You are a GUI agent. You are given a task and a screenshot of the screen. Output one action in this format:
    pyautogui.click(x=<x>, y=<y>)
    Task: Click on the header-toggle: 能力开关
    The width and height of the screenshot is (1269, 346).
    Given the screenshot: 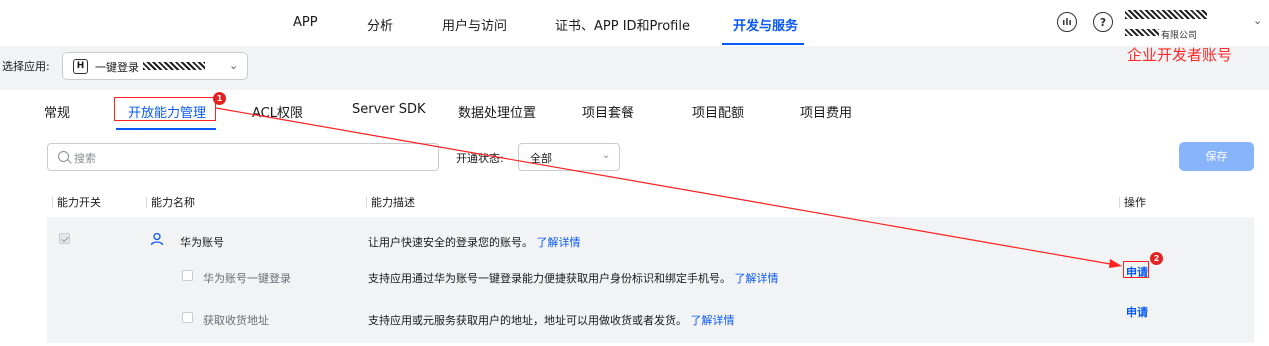 What is the action you would take?
    pyautogui.click(x=76, y=202)
    